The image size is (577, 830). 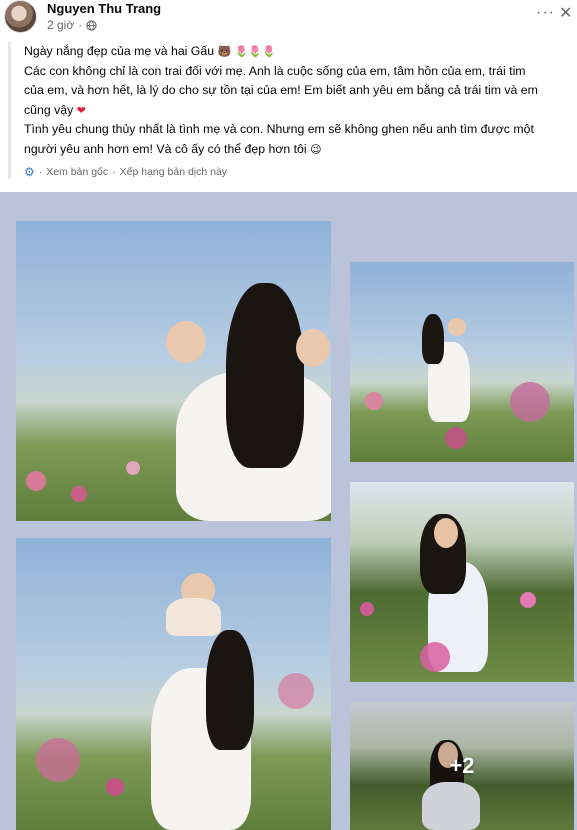 What do you see at coordinates (81, 110) in the screenshot?
I see `heart-emoji: ❤` at bounding box center [81, 110].